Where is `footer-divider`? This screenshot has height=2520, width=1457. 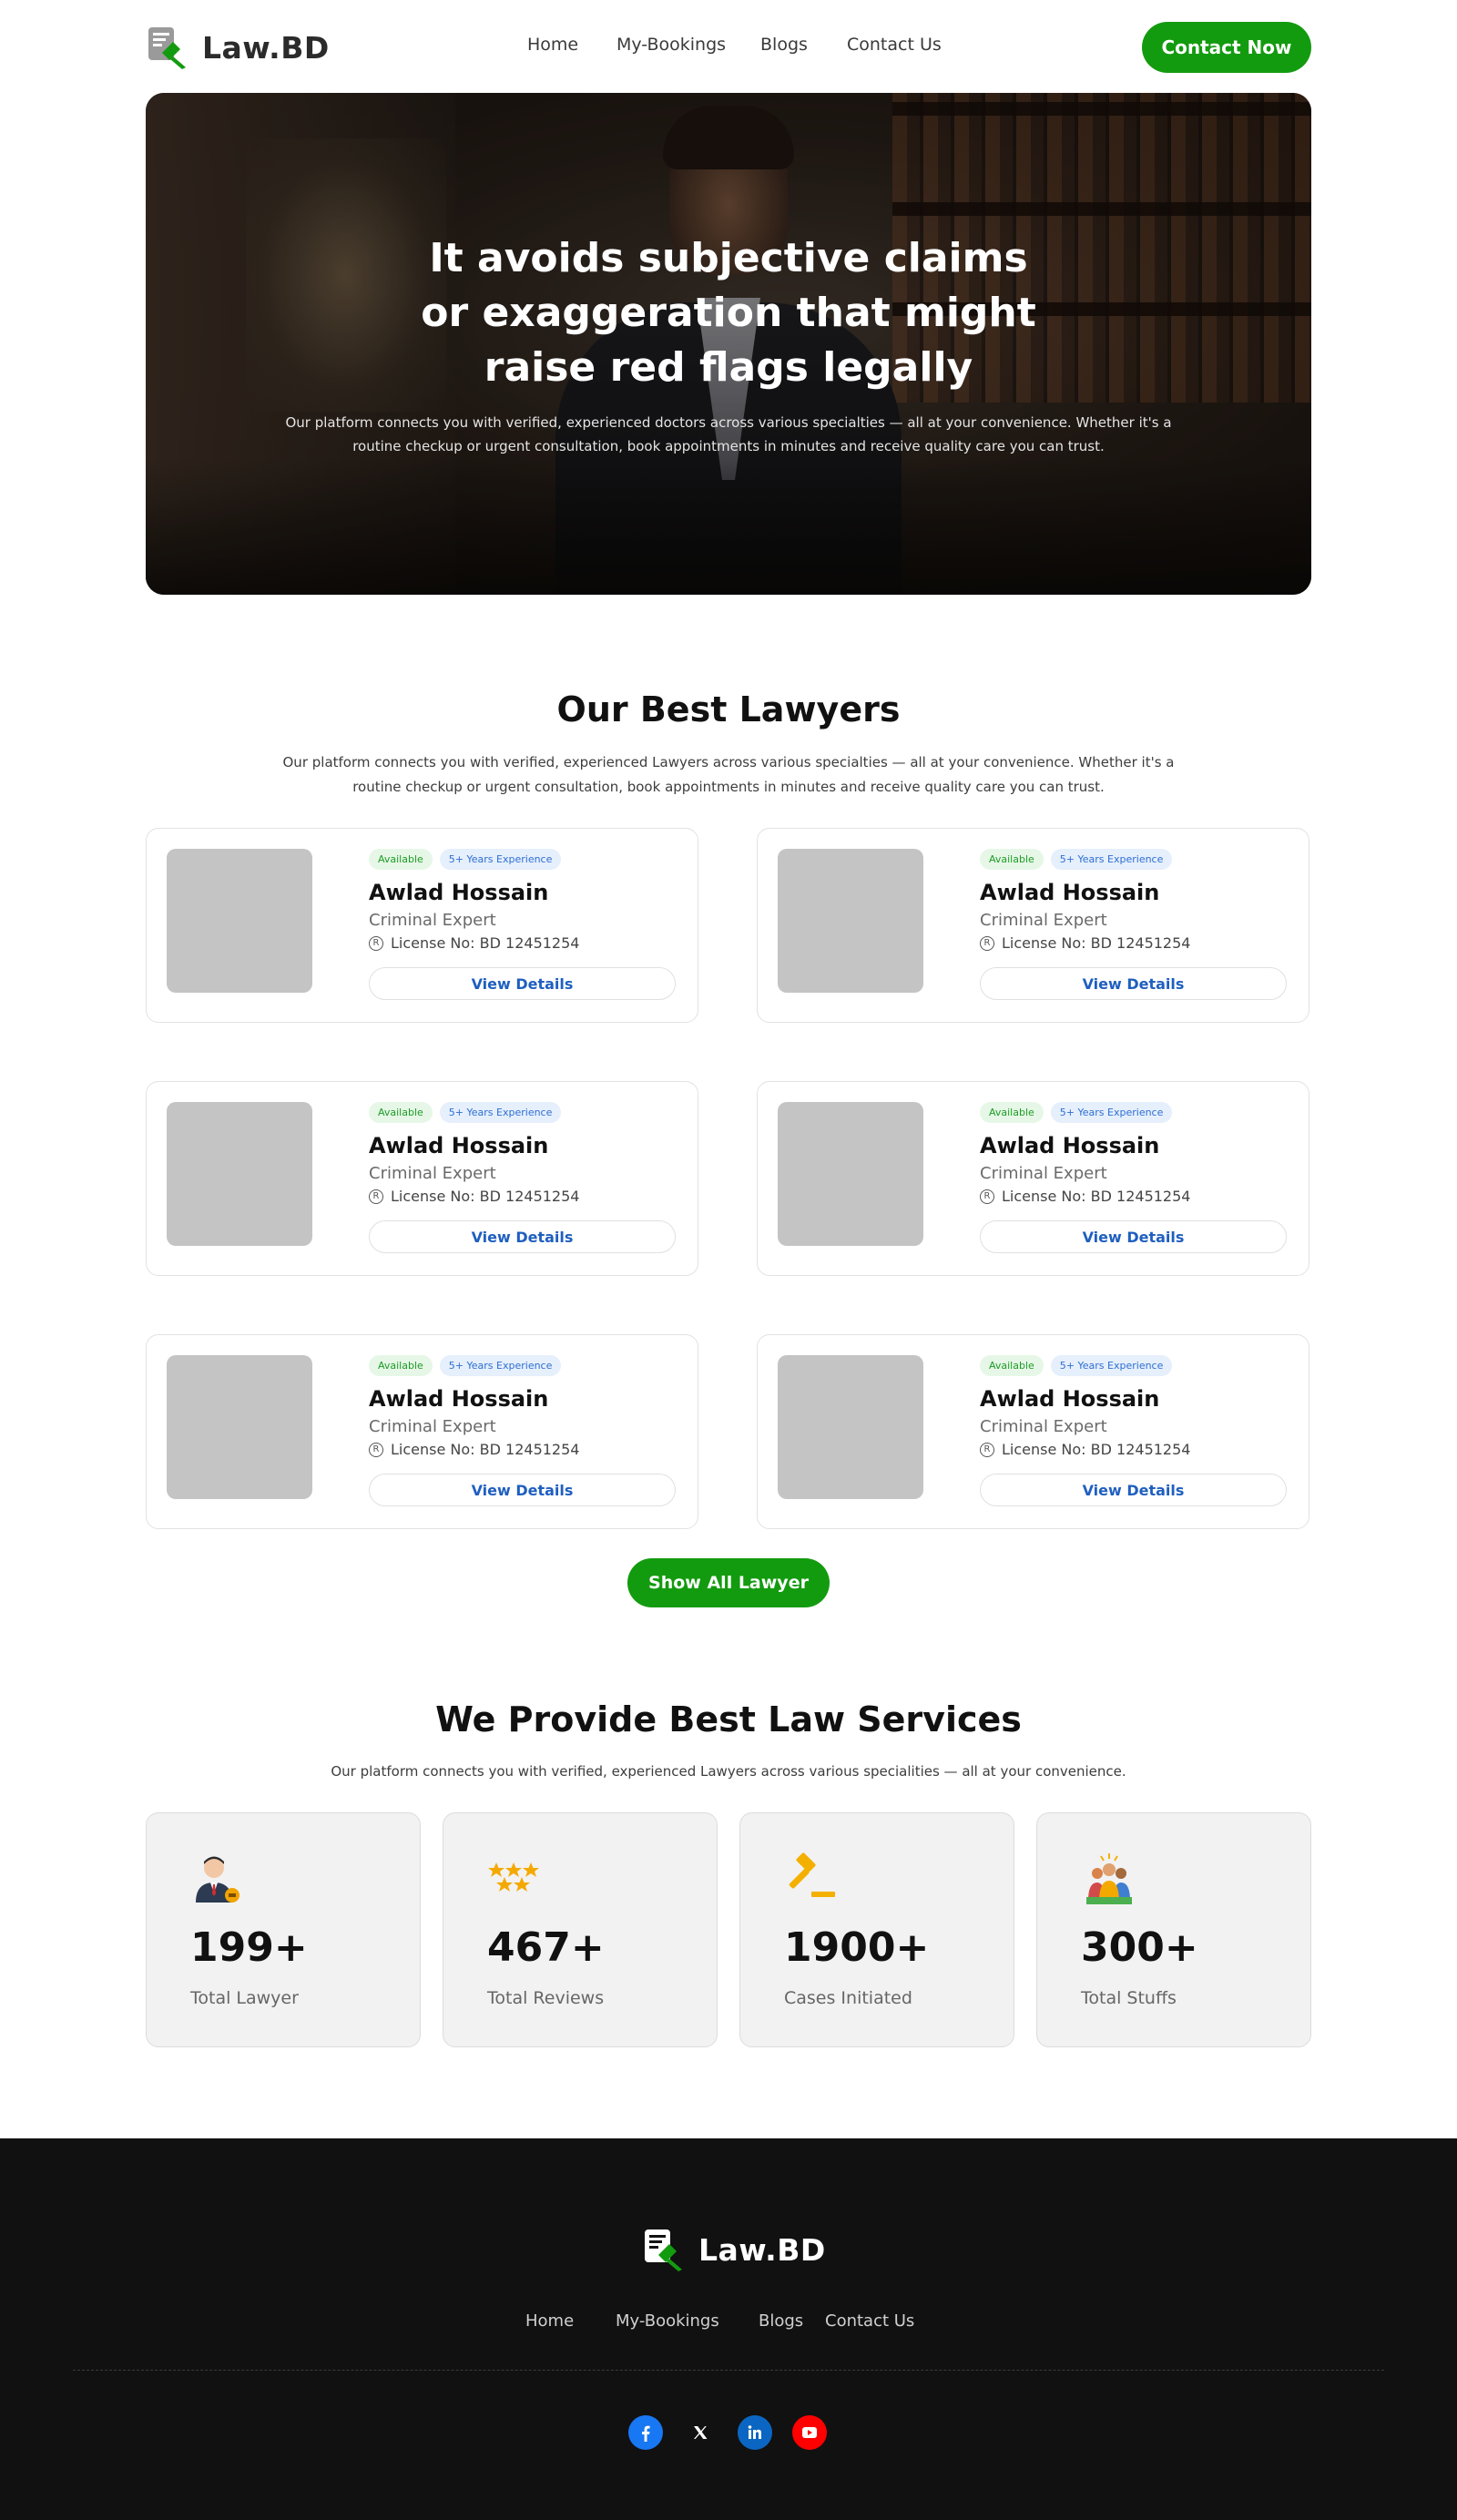
footer-divider is located at coordinates (728, 2371).